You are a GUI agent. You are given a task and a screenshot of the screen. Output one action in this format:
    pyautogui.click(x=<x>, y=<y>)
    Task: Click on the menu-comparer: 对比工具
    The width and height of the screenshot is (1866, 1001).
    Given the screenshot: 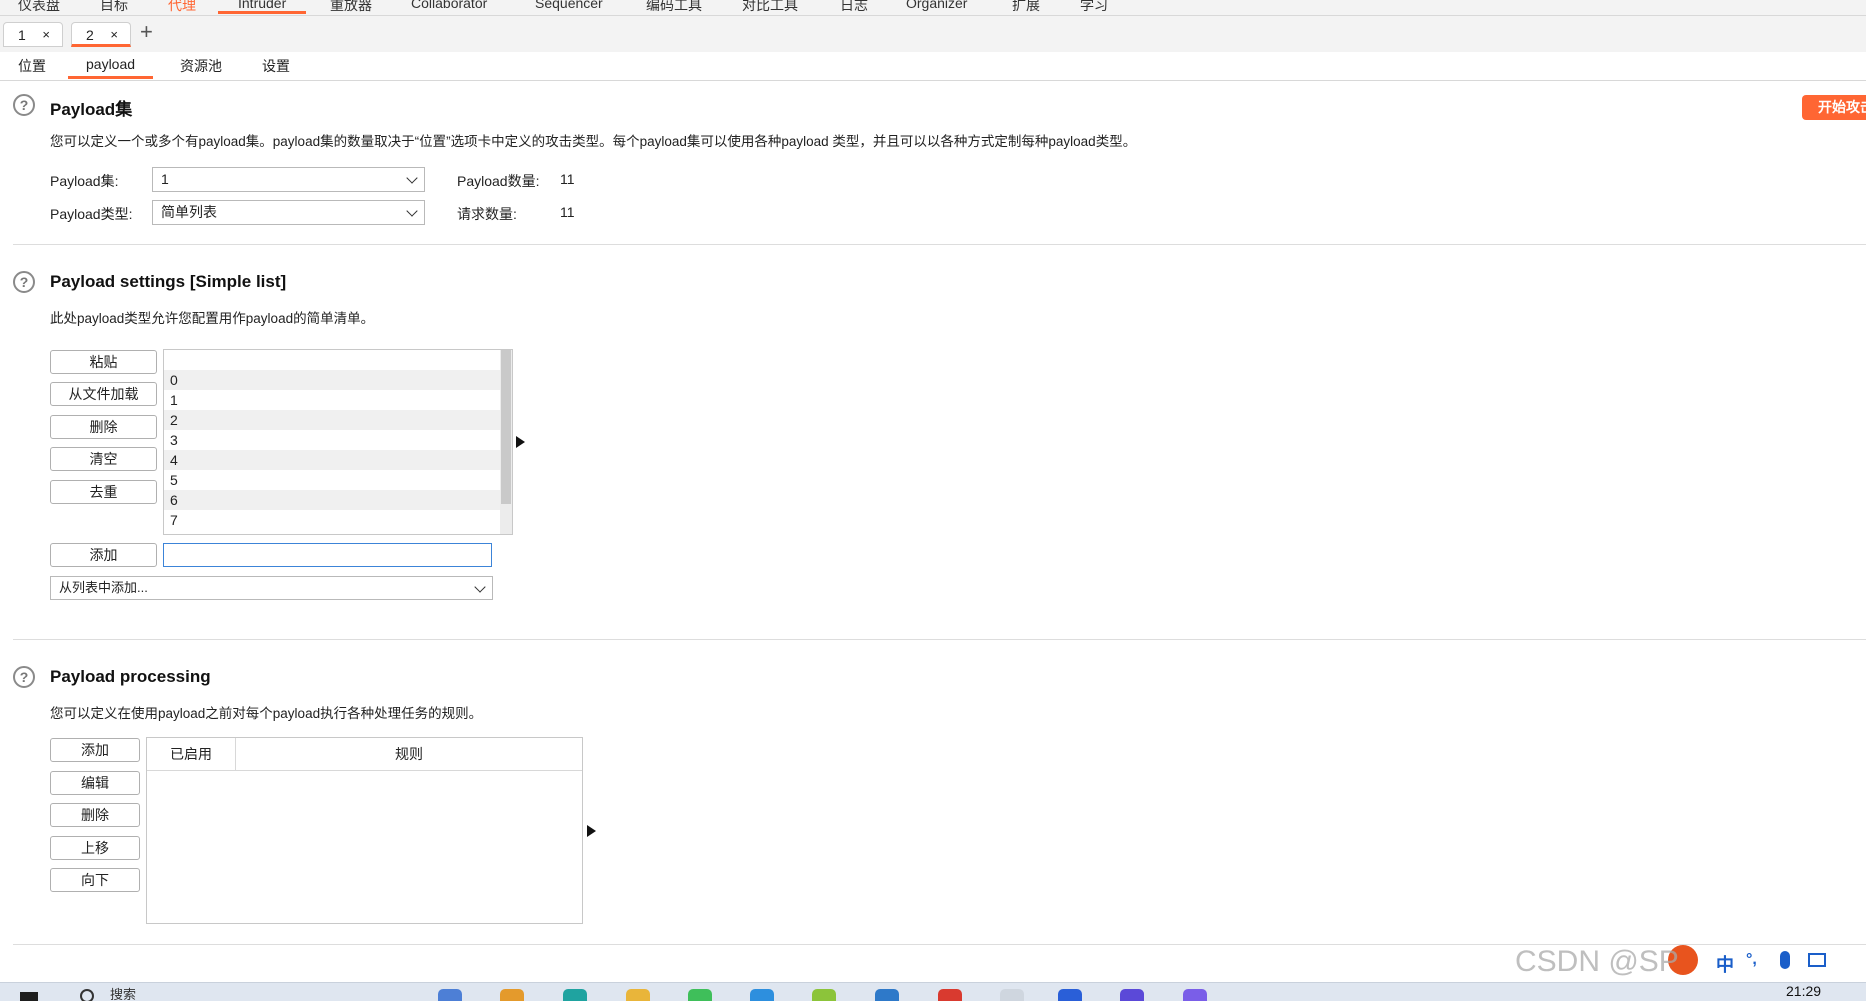 What is the action you would take?
    pyautogui.click(x=770, y=7)
    